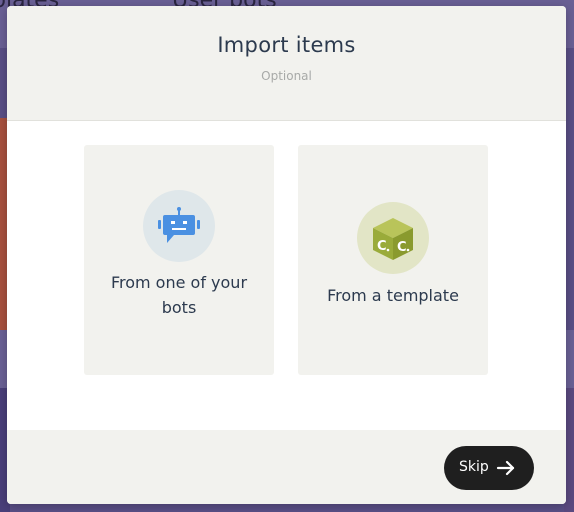 The height and width of the screenshot is (512, 574). I want to click on skip-button: Skip, so click(489, 468).